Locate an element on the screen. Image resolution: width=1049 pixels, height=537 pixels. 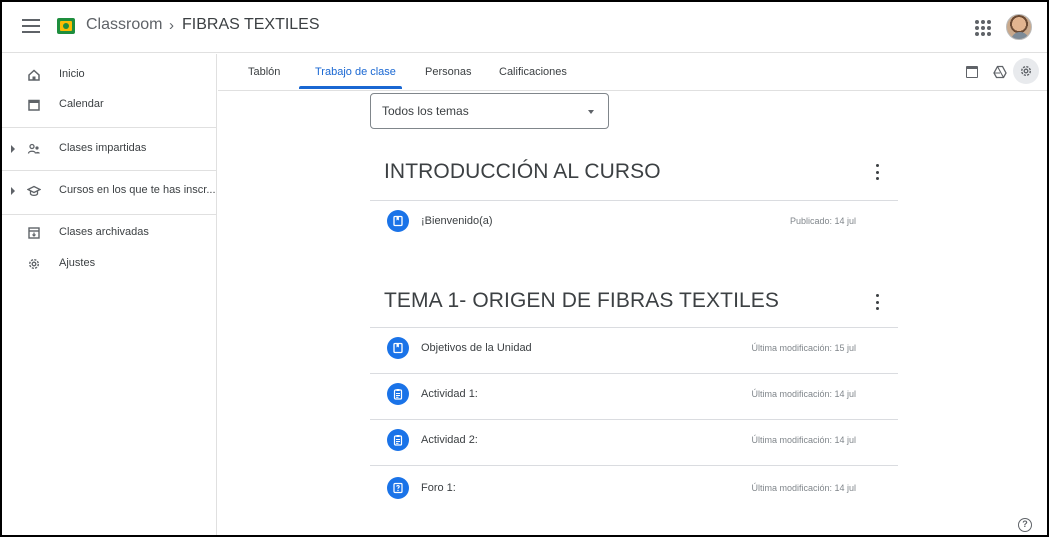
main-menu-icon is located at coordinates (31, 28).